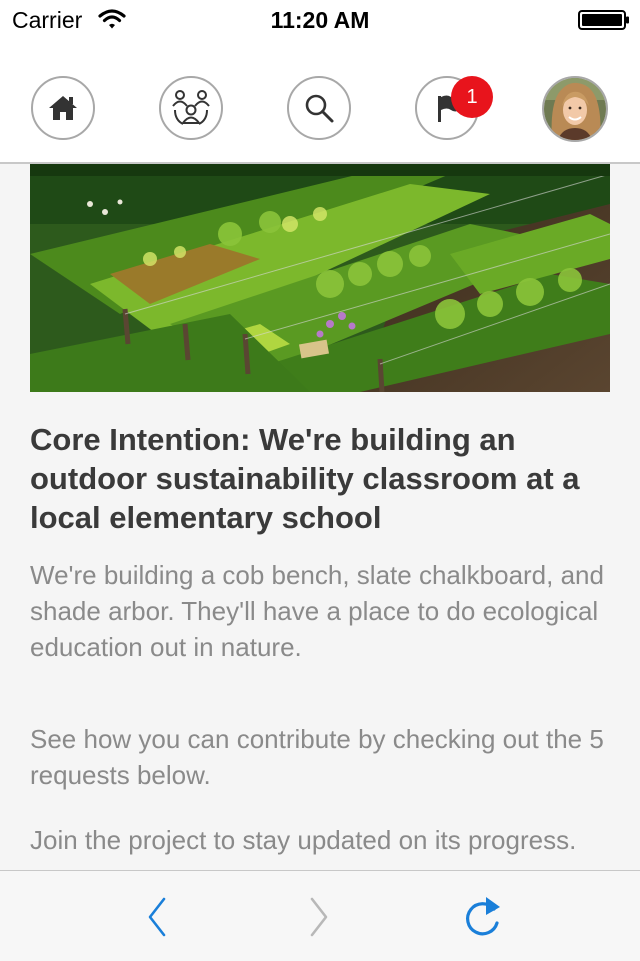 This screenshot has width=640, height=961. Describe the element at coordinates (472, 97) in the screenshot. I see `notification-badge: 1` at that location.